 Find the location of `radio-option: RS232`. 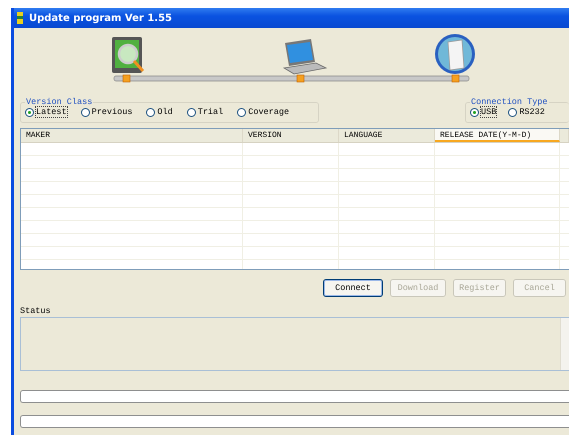

radio-option: RS232 is located at coordinates (526, 112).